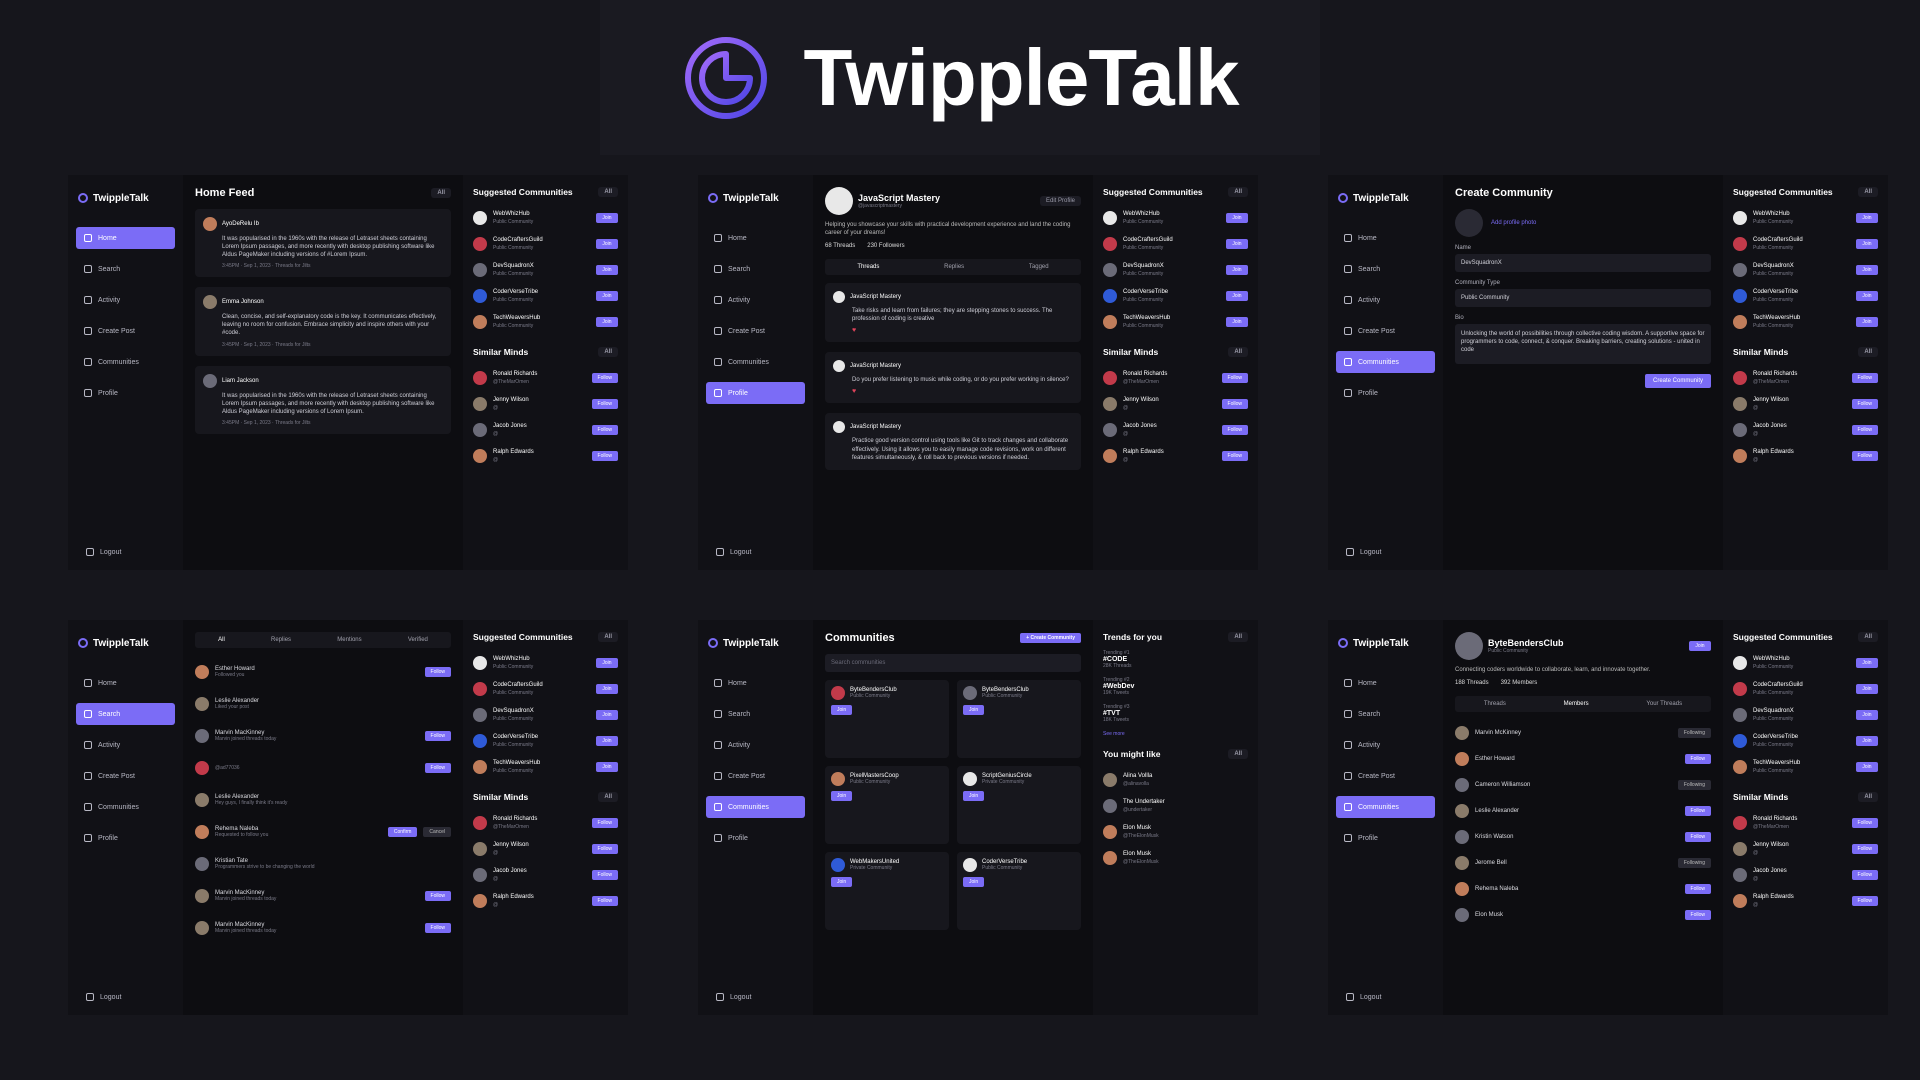  Describe the element at coordinates (1175, 734) in the screenshot. I see `see-more-link: See more` at that location.